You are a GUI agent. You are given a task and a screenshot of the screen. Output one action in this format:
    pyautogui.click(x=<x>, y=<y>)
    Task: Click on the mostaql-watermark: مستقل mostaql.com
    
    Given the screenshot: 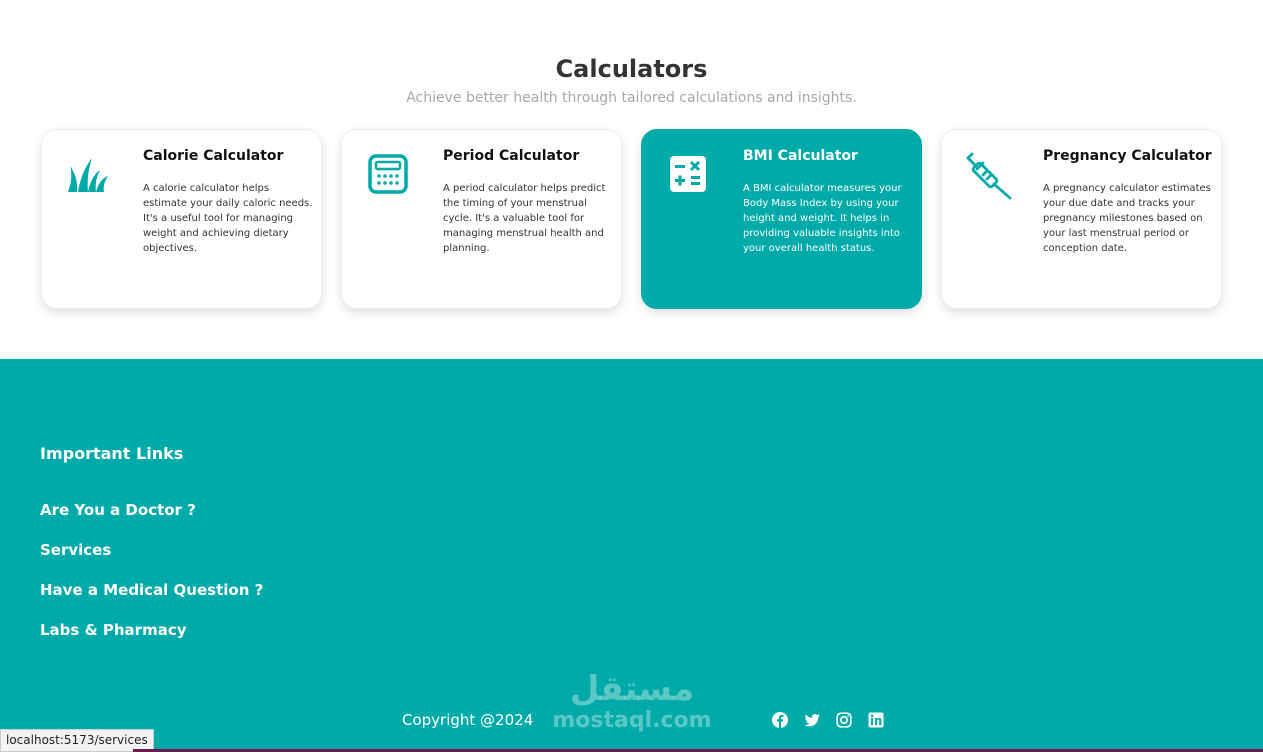 What is the action you would take?
    pyautogui.click(x=632, y=701)
    